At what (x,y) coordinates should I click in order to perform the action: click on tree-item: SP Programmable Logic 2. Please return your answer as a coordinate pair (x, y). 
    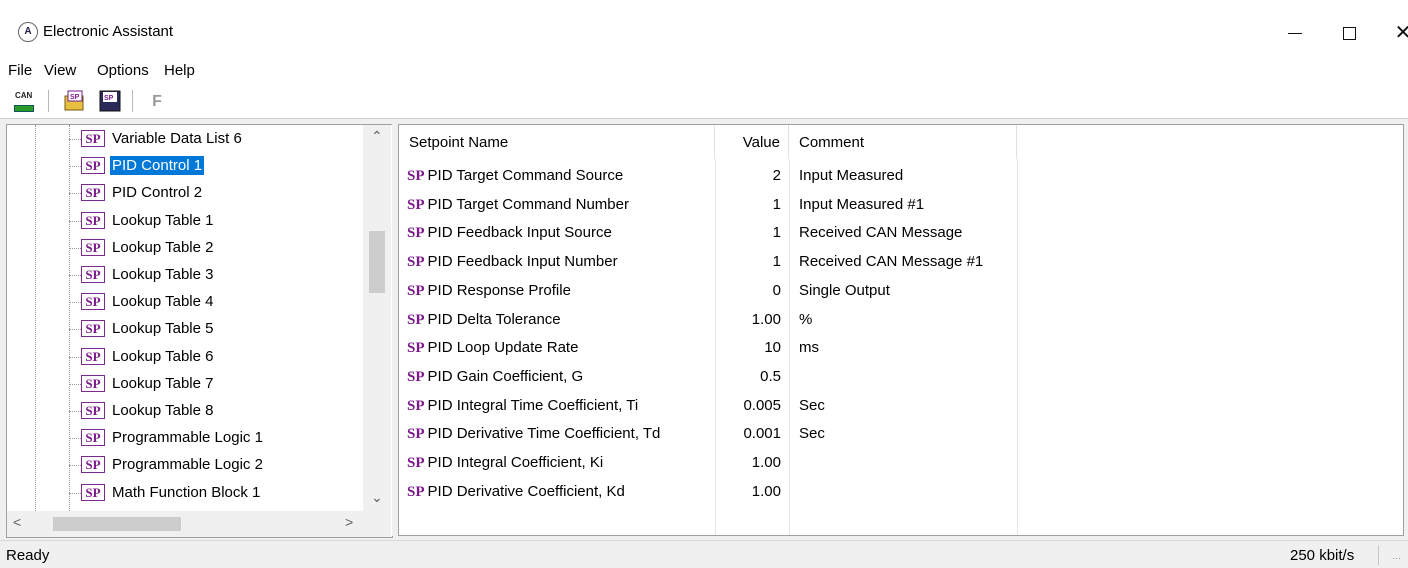
    Looking at the image, I should click on (185, 465).